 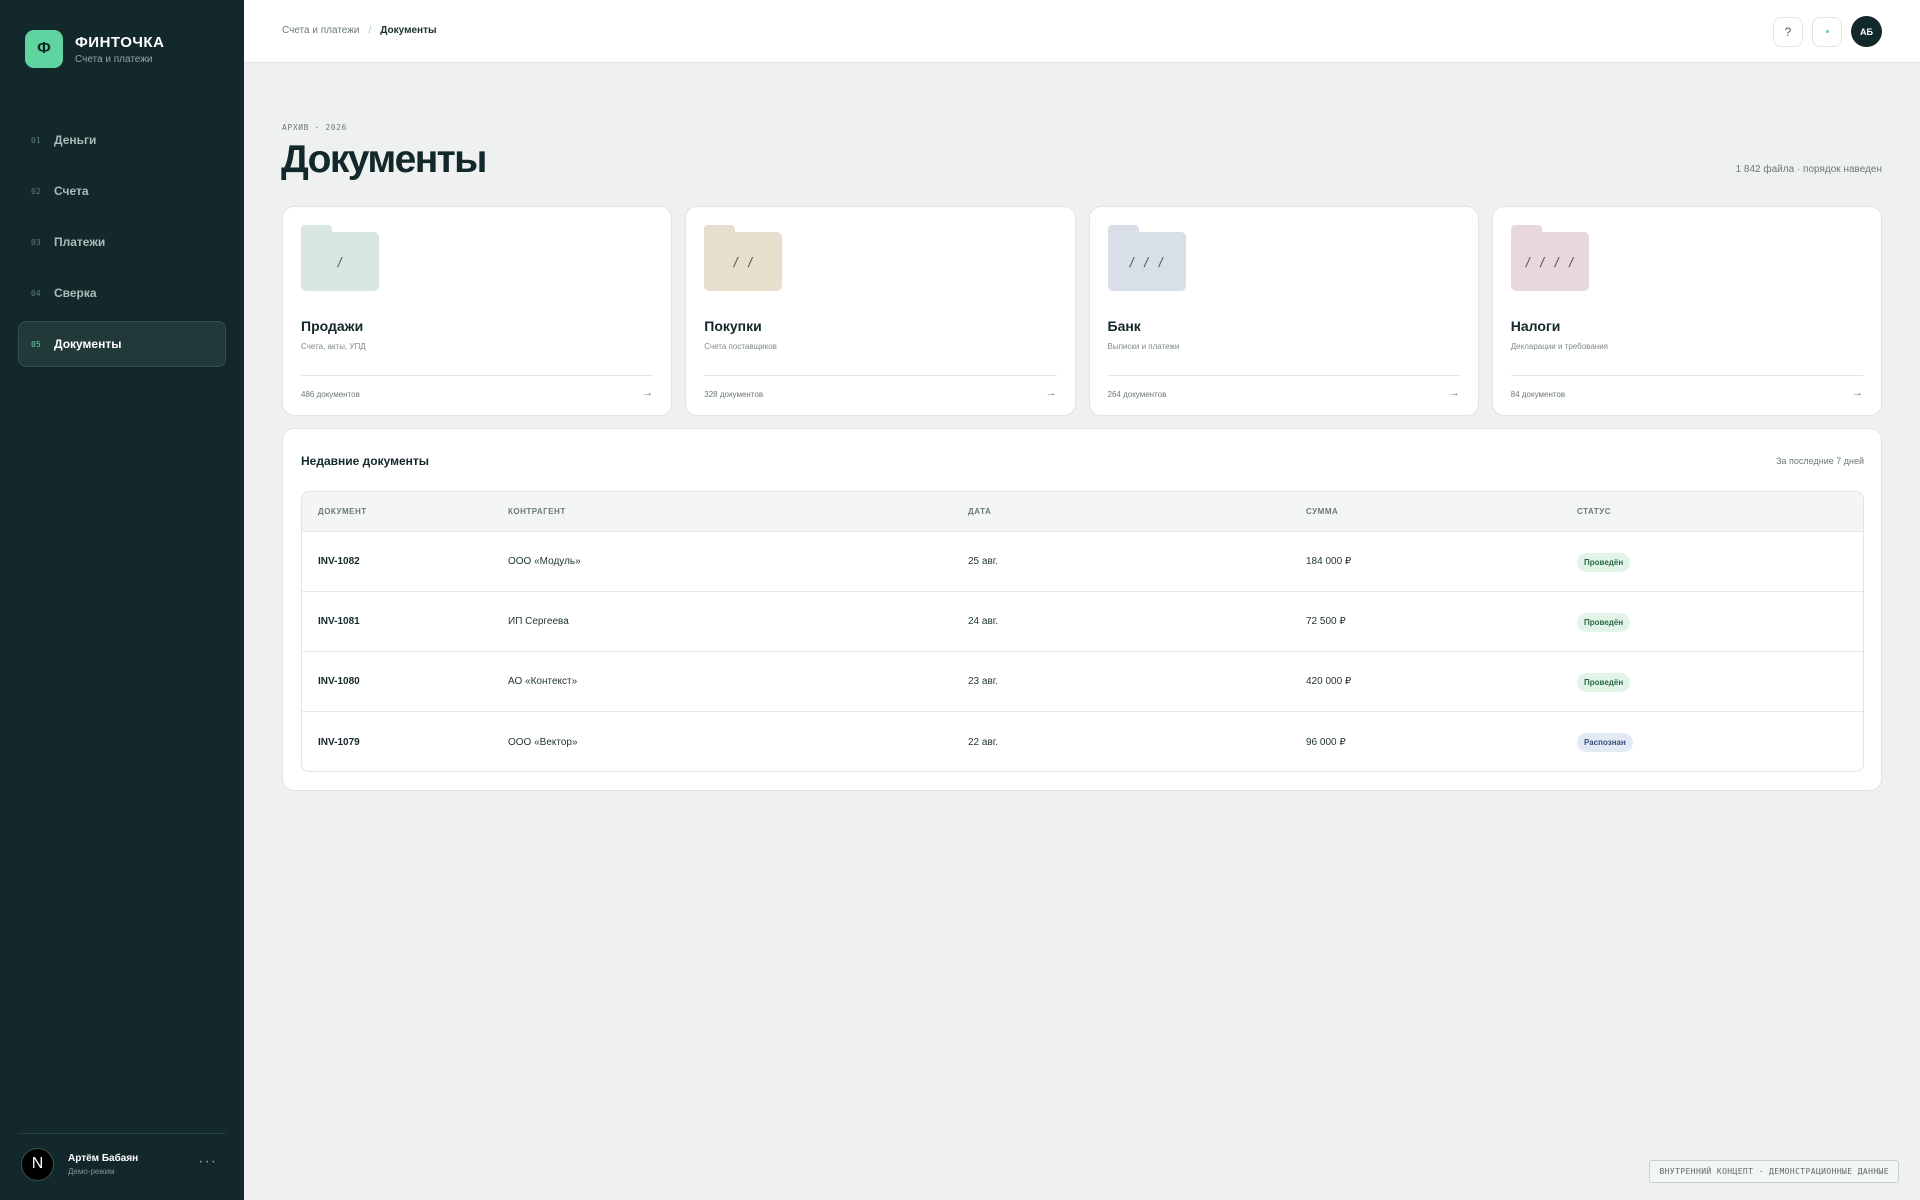 I want to click on folder-icon: / / / /, so click(x=1549, y=258).